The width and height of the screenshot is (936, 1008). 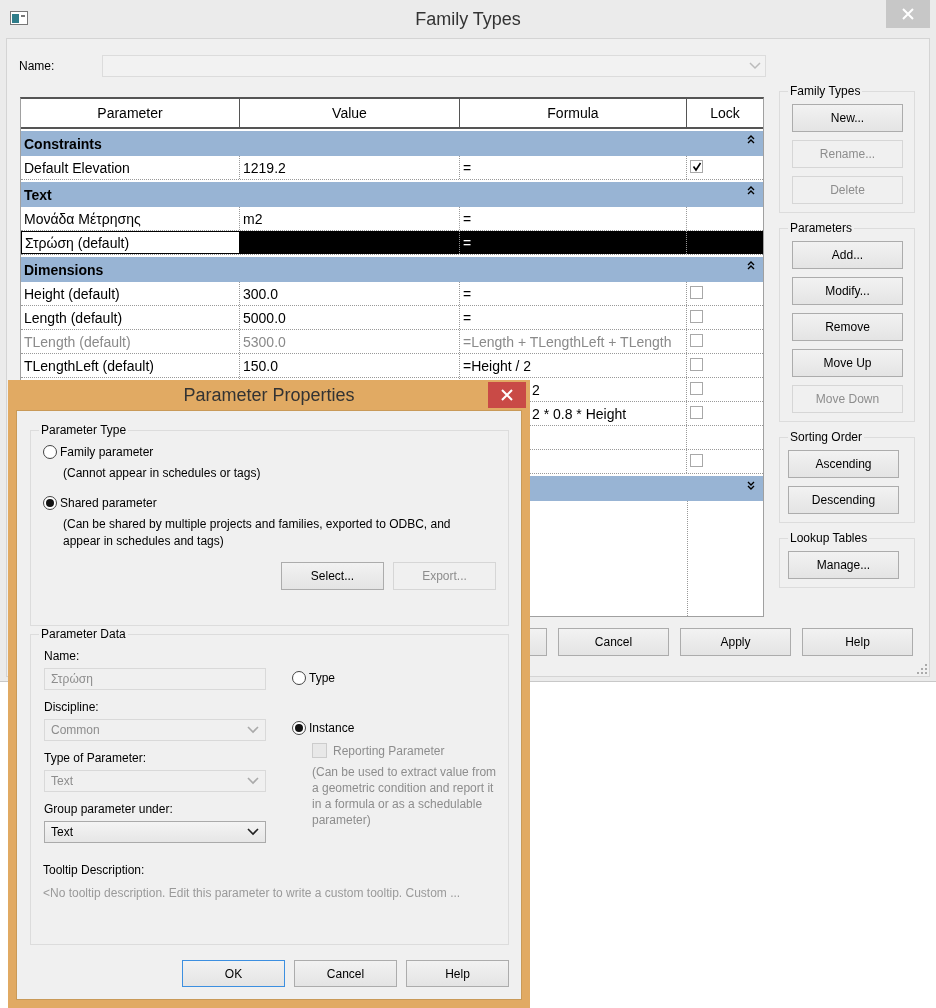 What do you see at coordinates (155, 832) in the screenshot?
I see `dropdown-field: Text` at bounding box center [155, 832].